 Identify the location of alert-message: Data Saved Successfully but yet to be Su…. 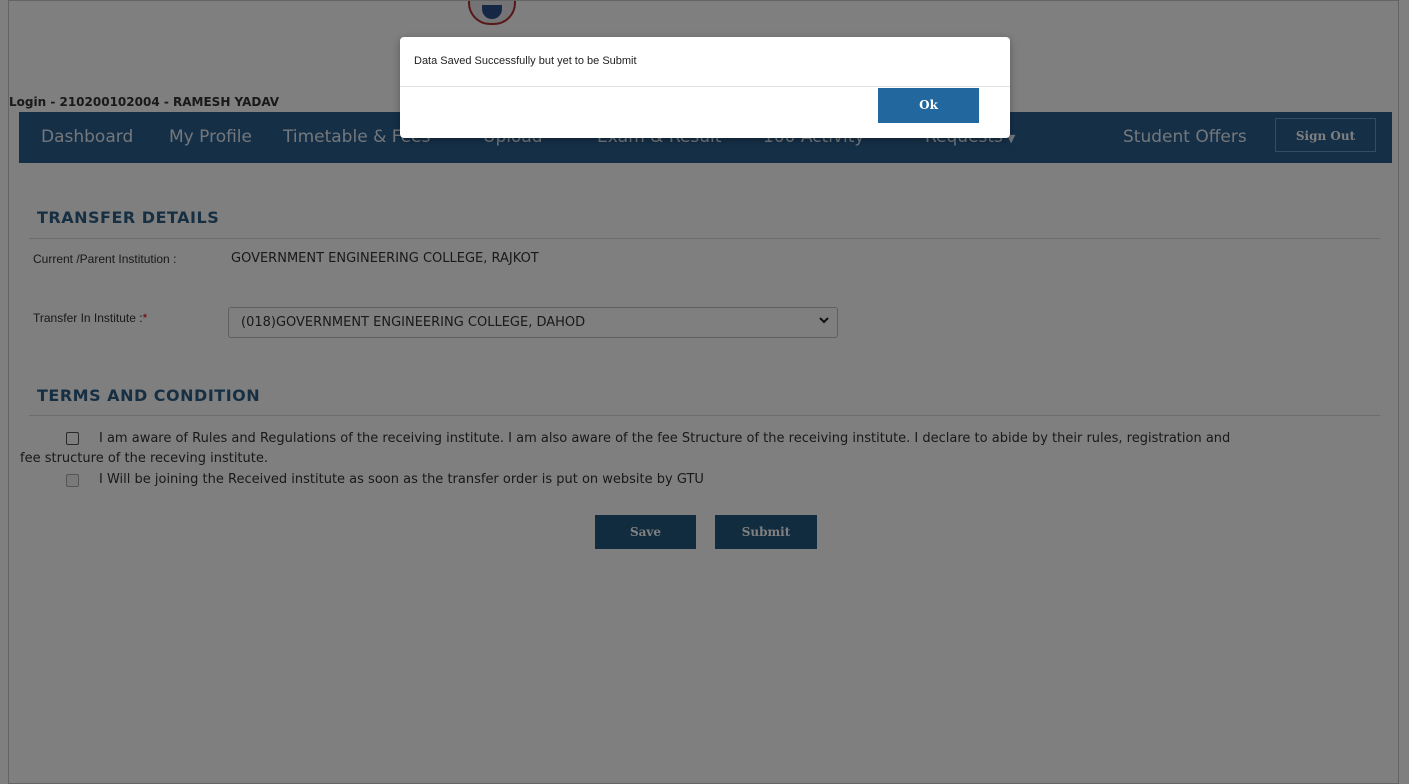
(525, 61).